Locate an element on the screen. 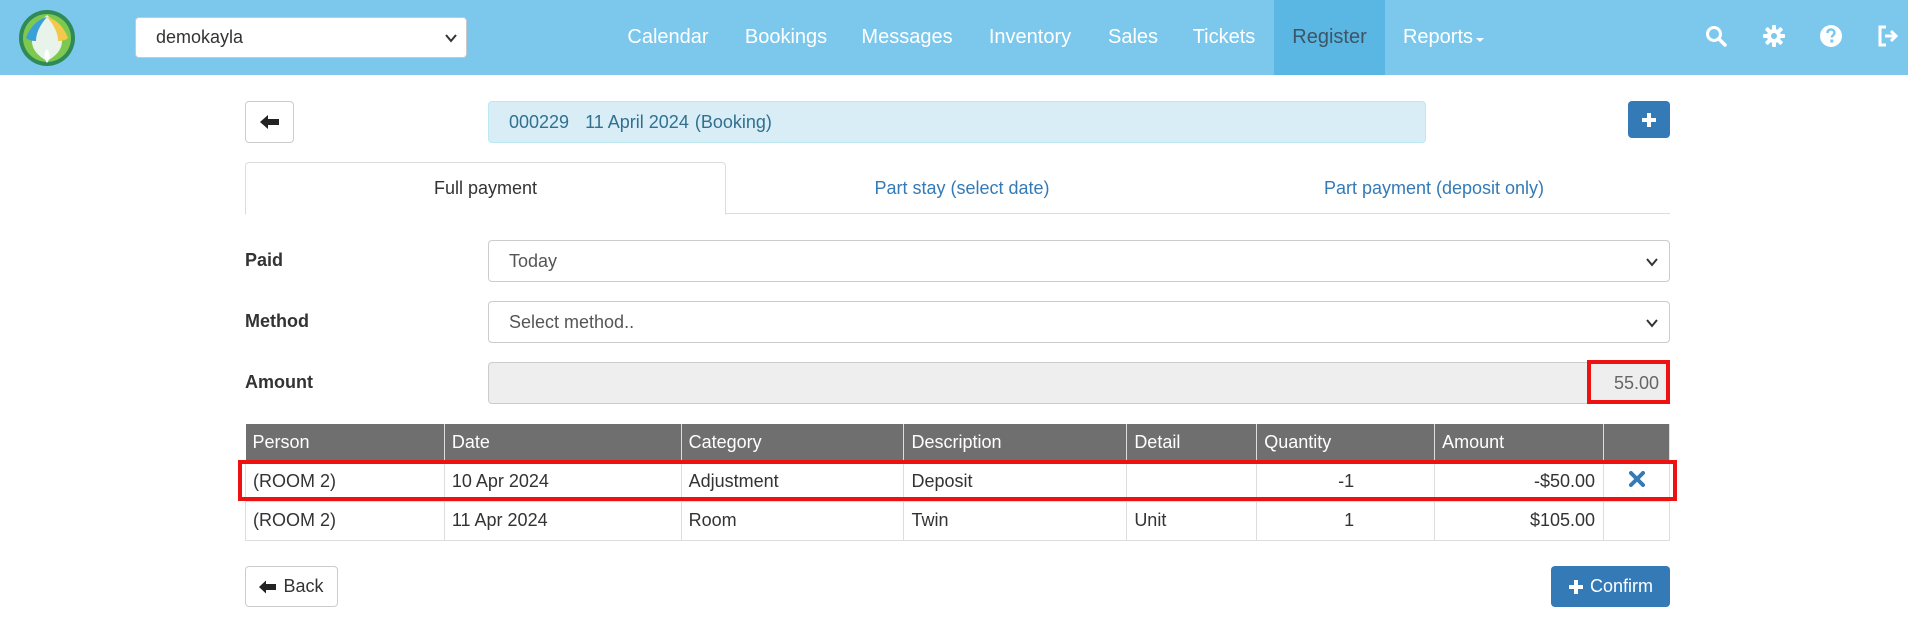 Image resolution: width=1908 pixels, height=624 pixels. booking-date: 11 April 2024 is located at coordinates (637, 121).